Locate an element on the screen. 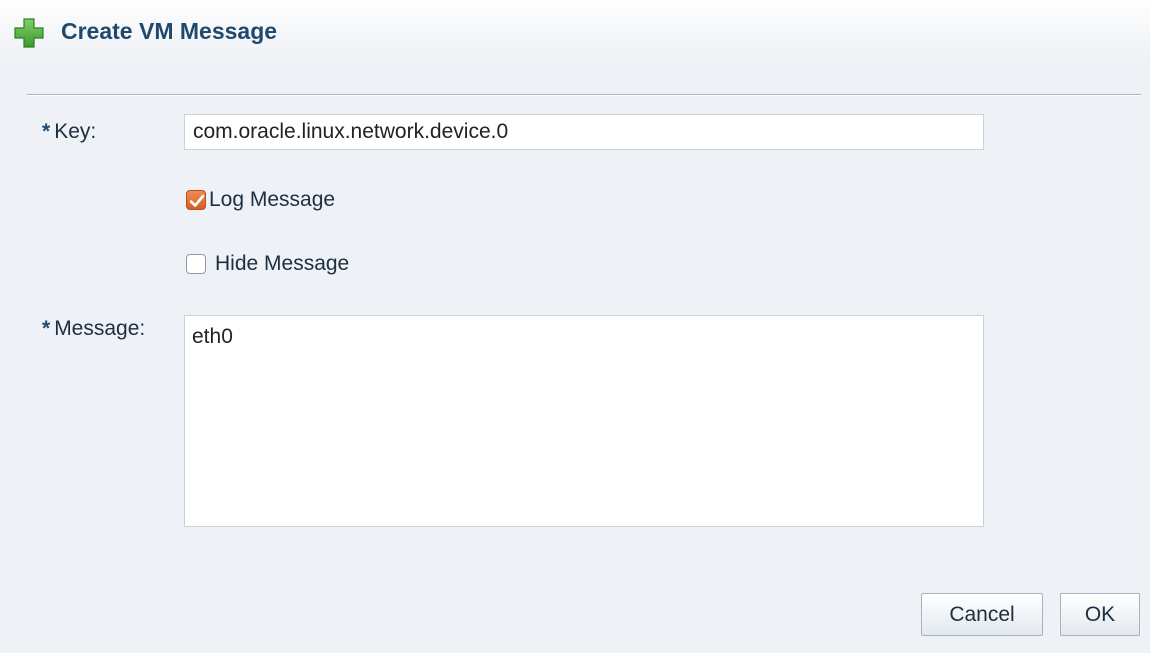 Image resolution: width=1150 pixels, height=653 pixels. header-divider is located at coordinates (584, 95).